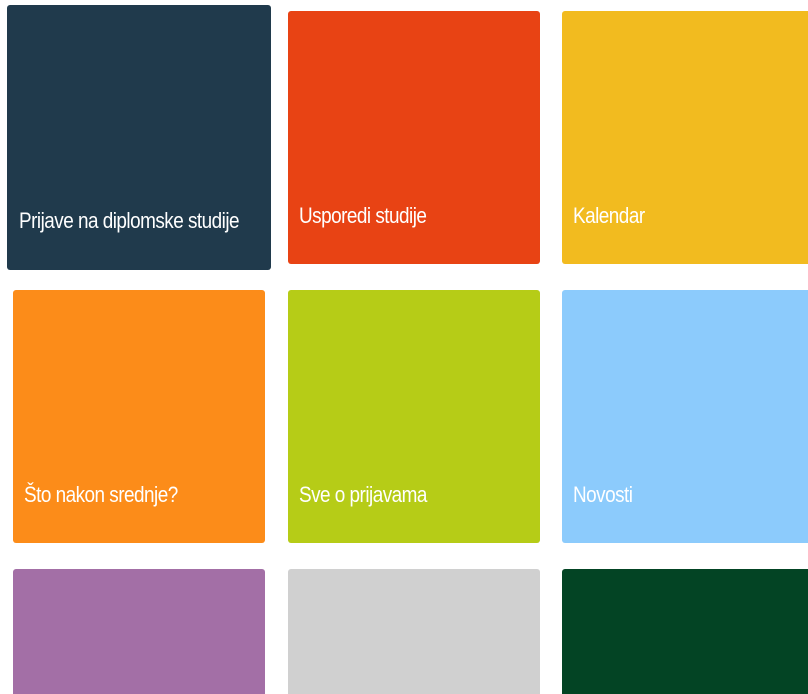 Image resolution: width=808 pixels, height=694 pixels. Describe the element at coordinates (609, 215) in the screenshot. I see `tile-label: Kalendar` at that location.